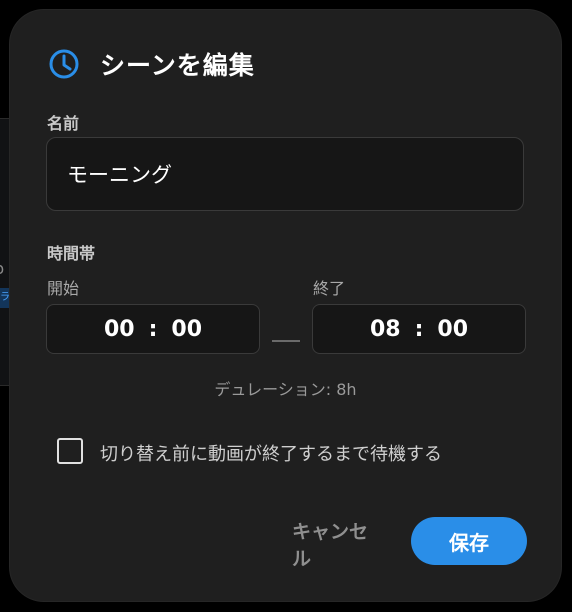 This screenshot has width=572, height=612. I want to click on time-range-dash, so click(286, 341).